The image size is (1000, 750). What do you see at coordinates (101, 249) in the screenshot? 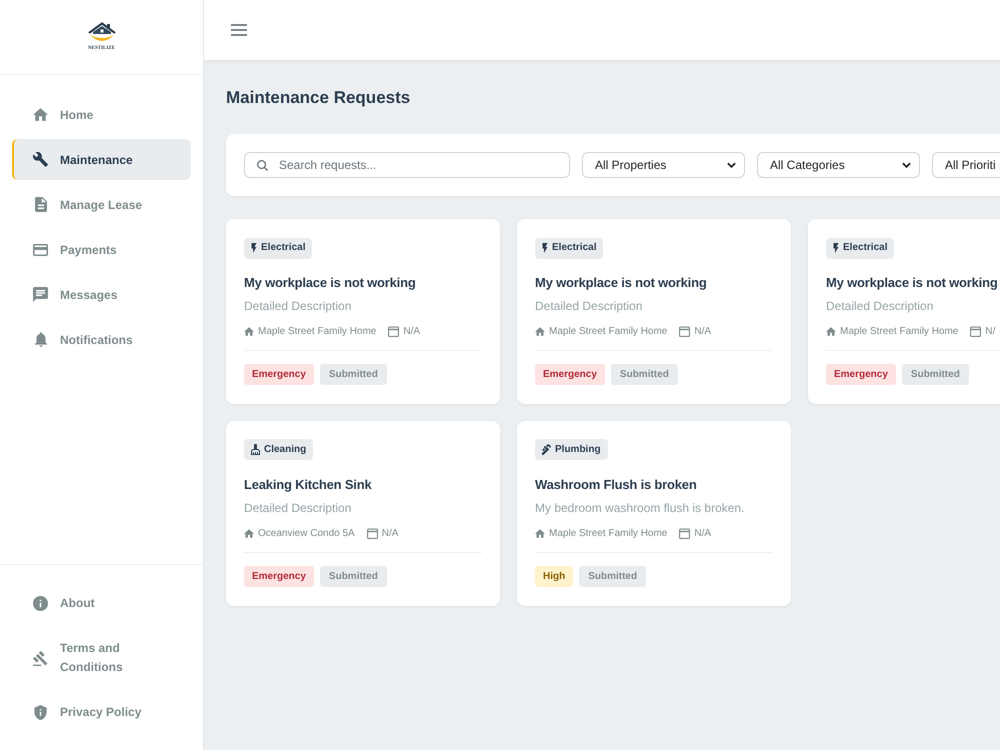
I see `nav-item: Payments` at bounding box center [101, 249].